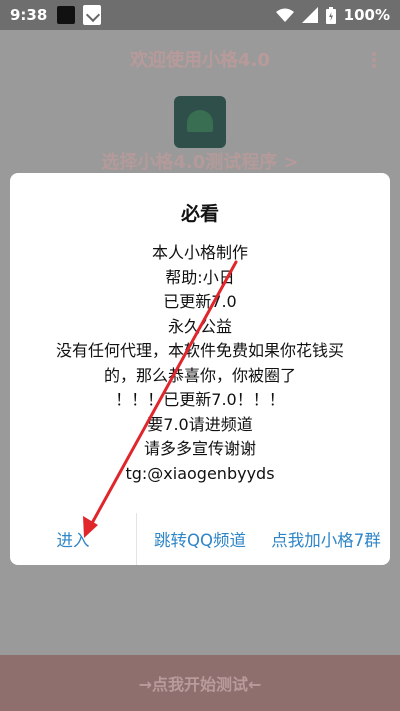  I want to click on dialog-line: 没有任何代理，本软件免费如果你花钱买, so click(199, 350).